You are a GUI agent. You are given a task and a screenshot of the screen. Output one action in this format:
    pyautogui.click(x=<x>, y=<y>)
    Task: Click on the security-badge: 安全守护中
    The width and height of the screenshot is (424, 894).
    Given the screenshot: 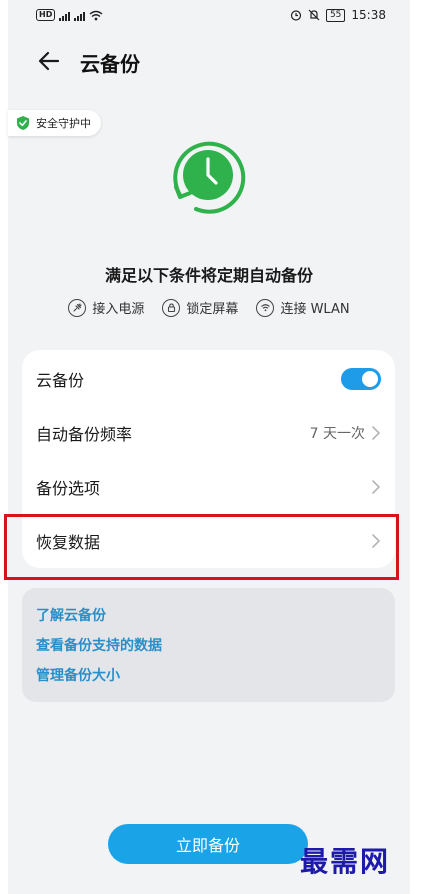 What is the action you would take?
    pyautogui.click(x=54, y=123)
    